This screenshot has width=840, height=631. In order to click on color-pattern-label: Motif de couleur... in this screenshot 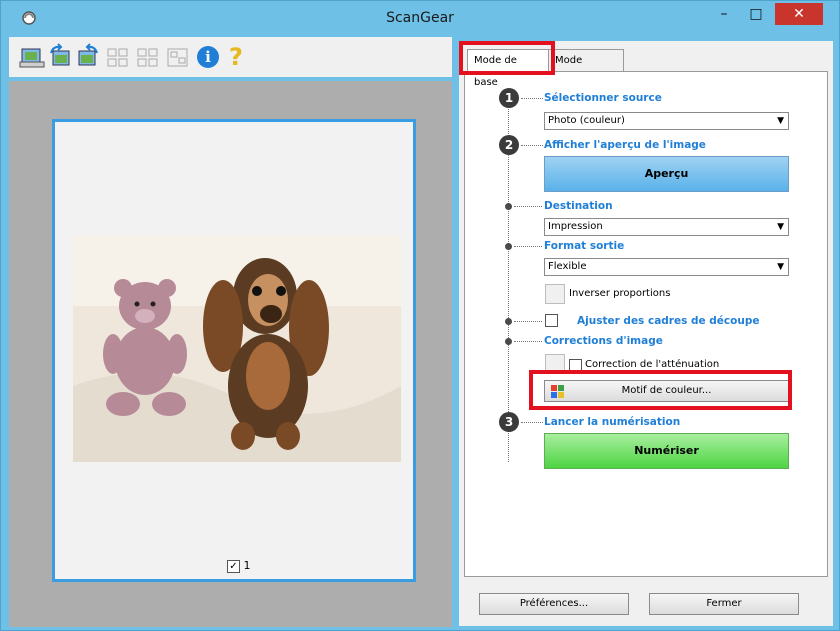, I will do `click(666, 390)`.